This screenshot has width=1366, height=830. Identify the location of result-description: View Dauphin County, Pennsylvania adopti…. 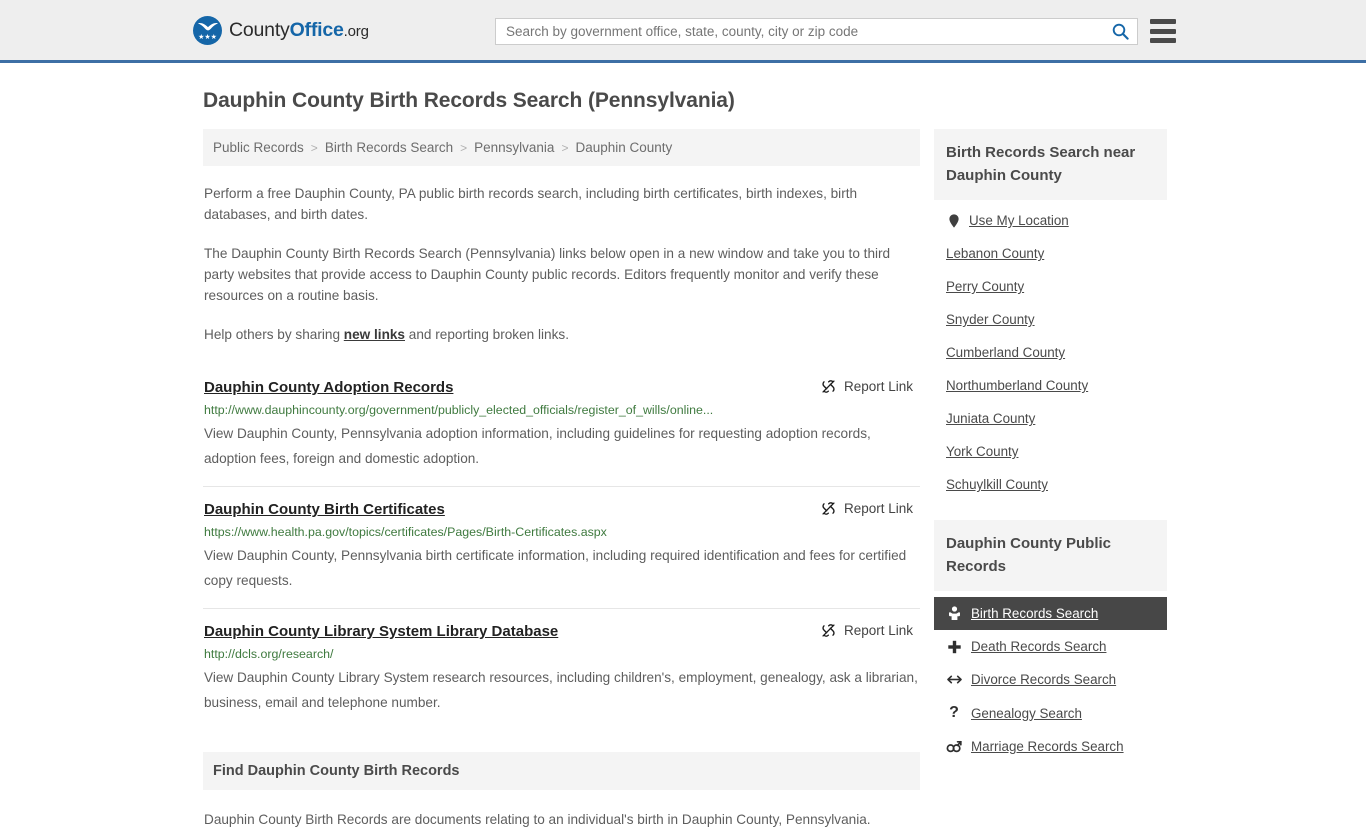
(537, 446).